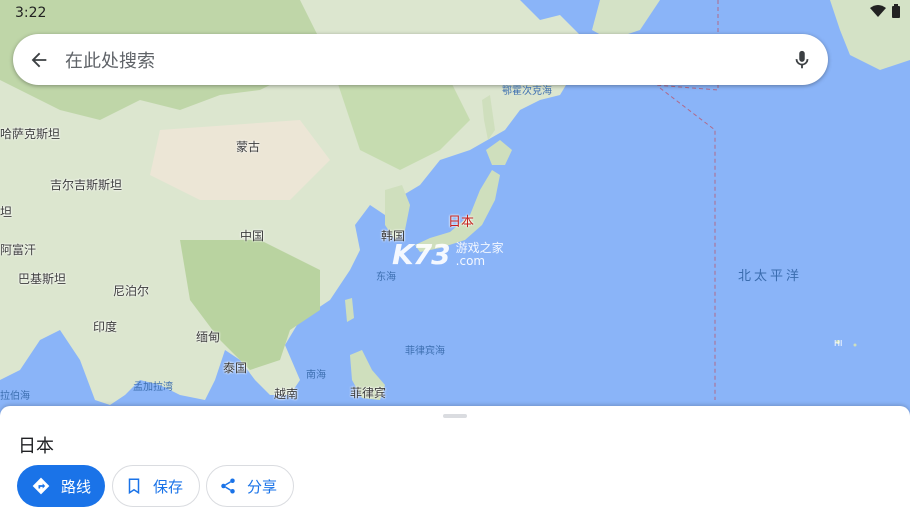  Describe the element at coordinates (208, 336) in the screenshot. I see `map-label-myanmar: 缅甸` at that location.